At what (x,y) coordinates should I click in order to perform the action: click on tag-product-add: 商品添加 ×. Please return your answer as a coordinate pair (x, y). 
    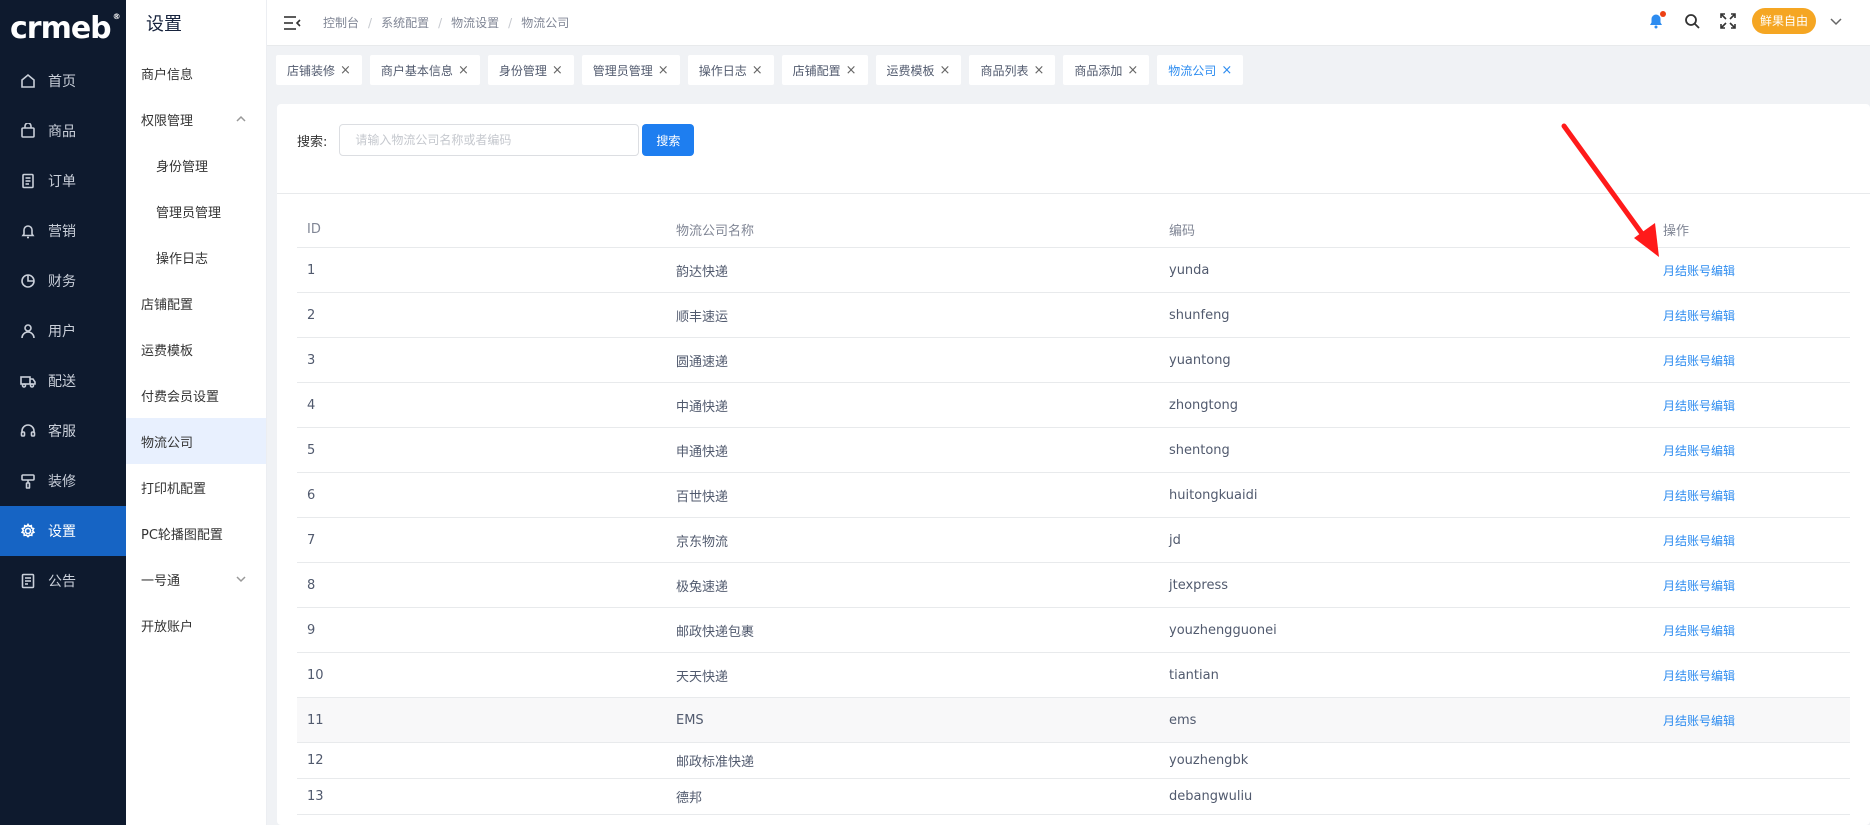
    Looking at the image, I should click on (1106, 70).